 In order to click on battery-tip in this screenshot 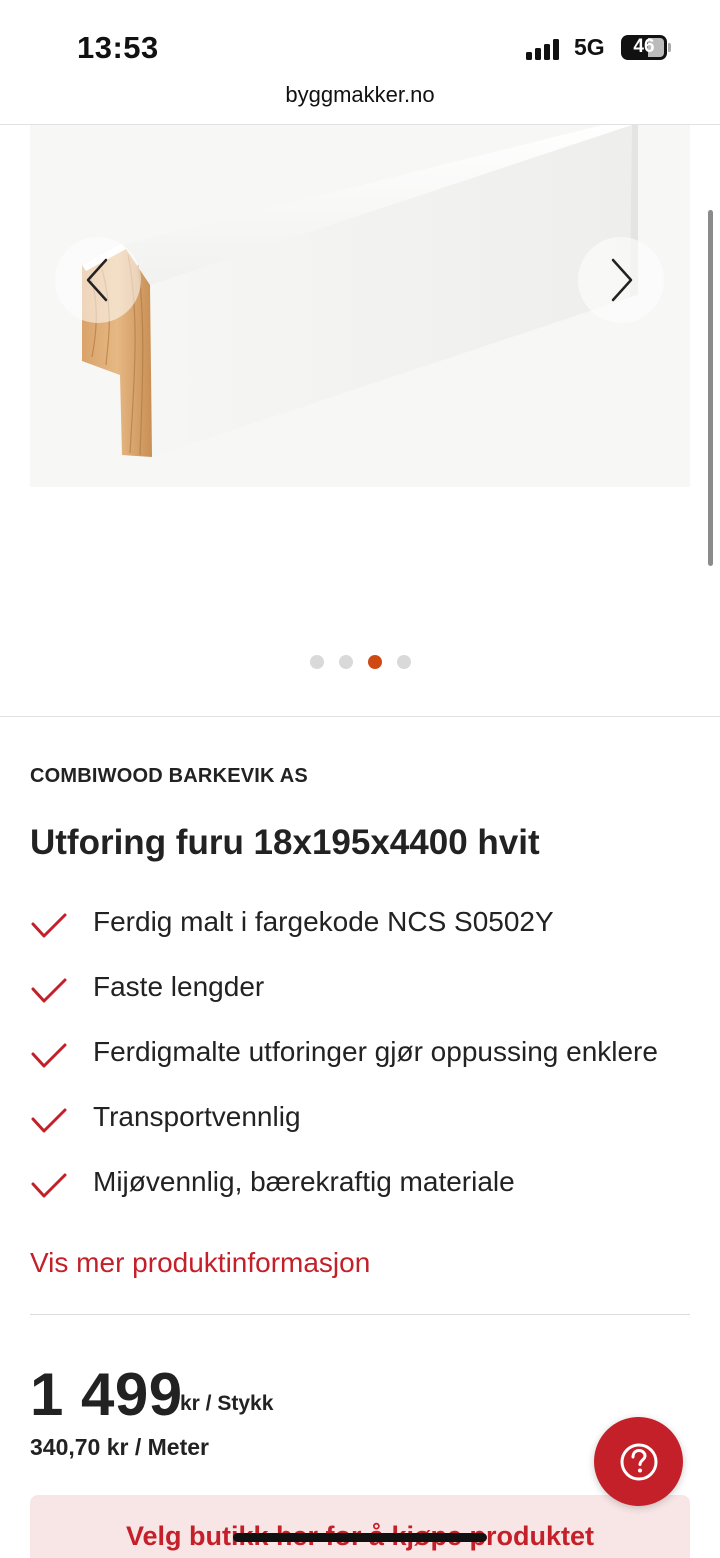, I will do `click(669, 47)`.